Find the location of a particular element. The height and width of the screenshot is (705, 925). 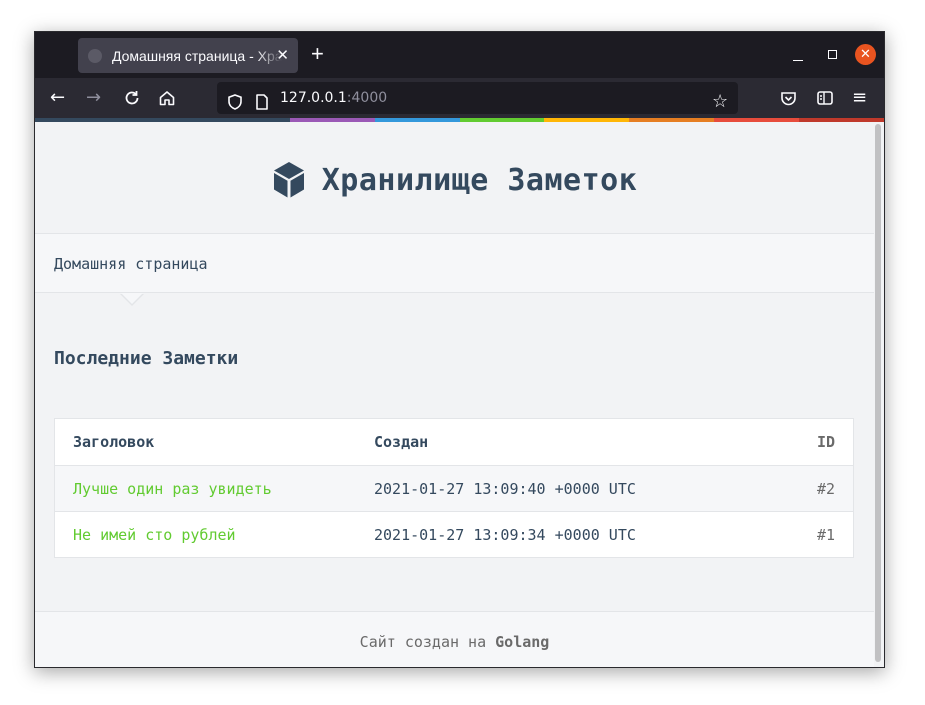

note-title-cell: Не имей сто рублей is located at coordinates (214, 535).